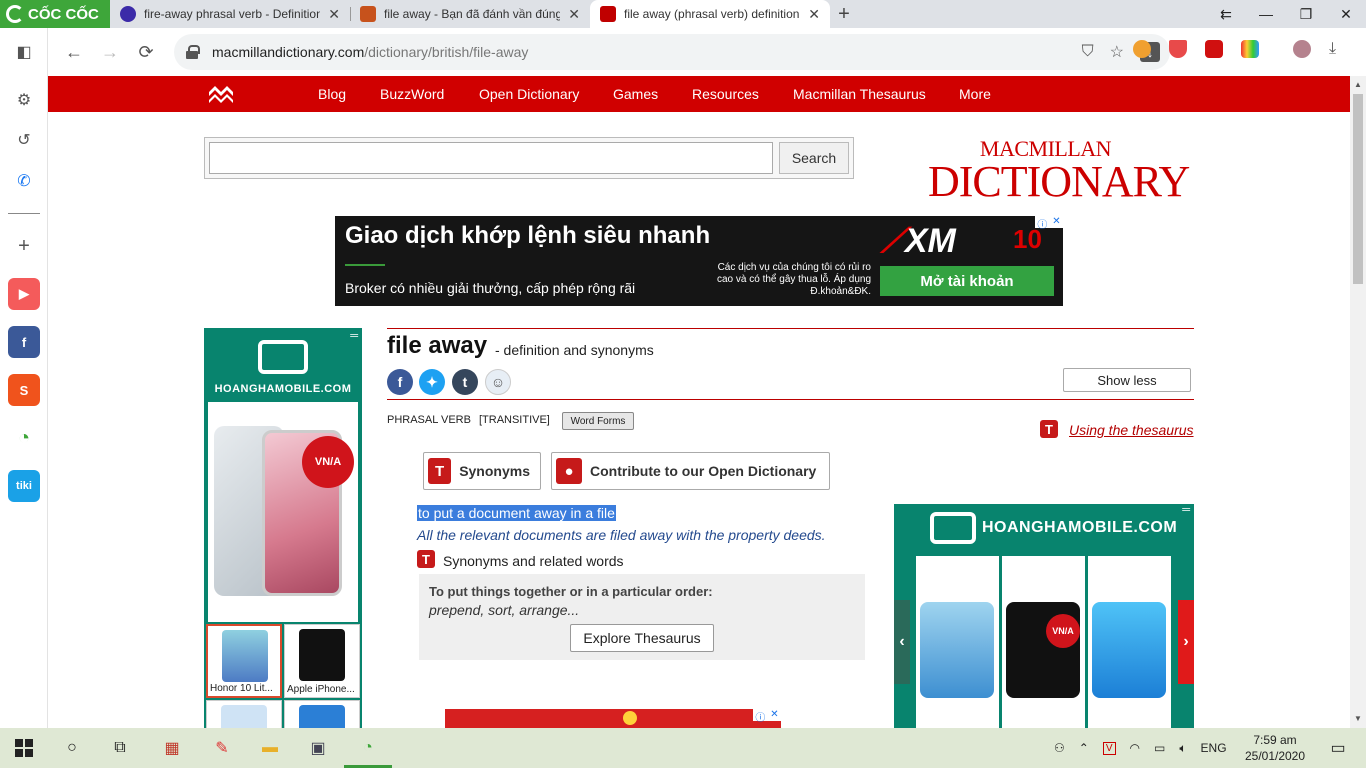 Image resolution: width=1366 pixels, height=768 pixels. Describe the element at coordinates (1186, 510) in the screenshot. I see `ad-menu-icon: ═` at that location.